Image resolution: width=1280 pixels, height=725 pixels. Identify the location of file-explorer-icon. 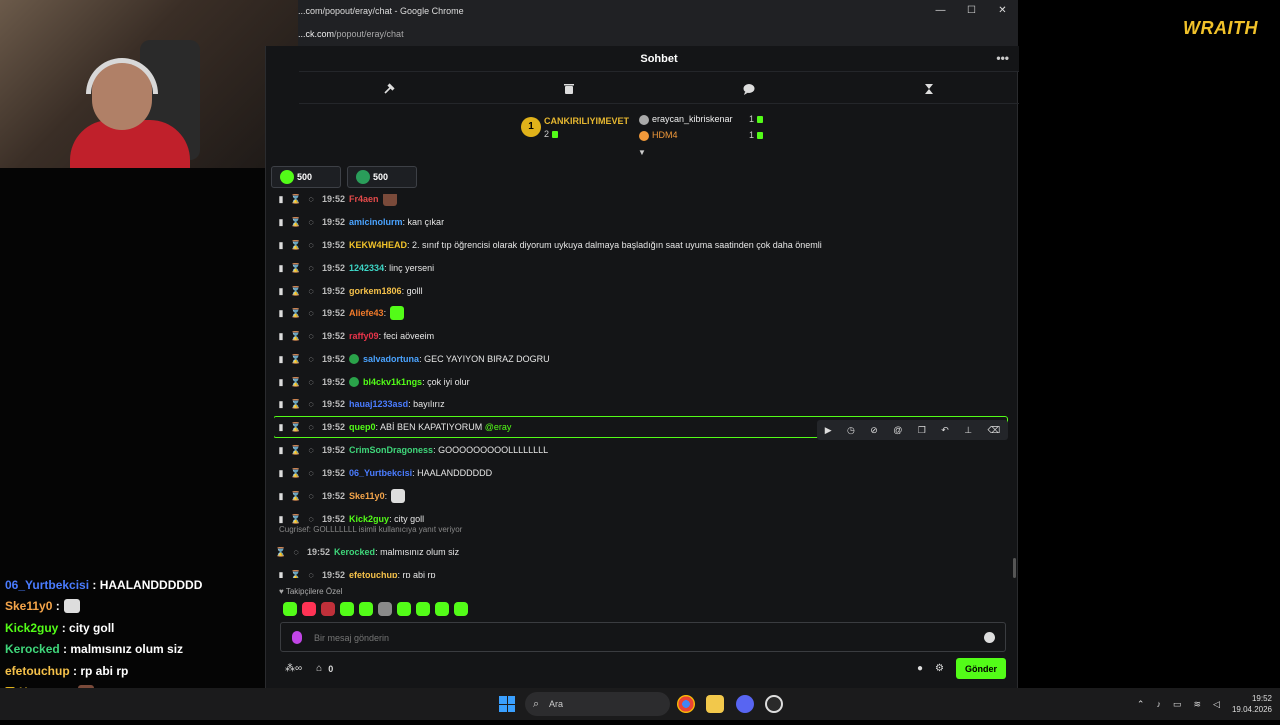
(715, 704).